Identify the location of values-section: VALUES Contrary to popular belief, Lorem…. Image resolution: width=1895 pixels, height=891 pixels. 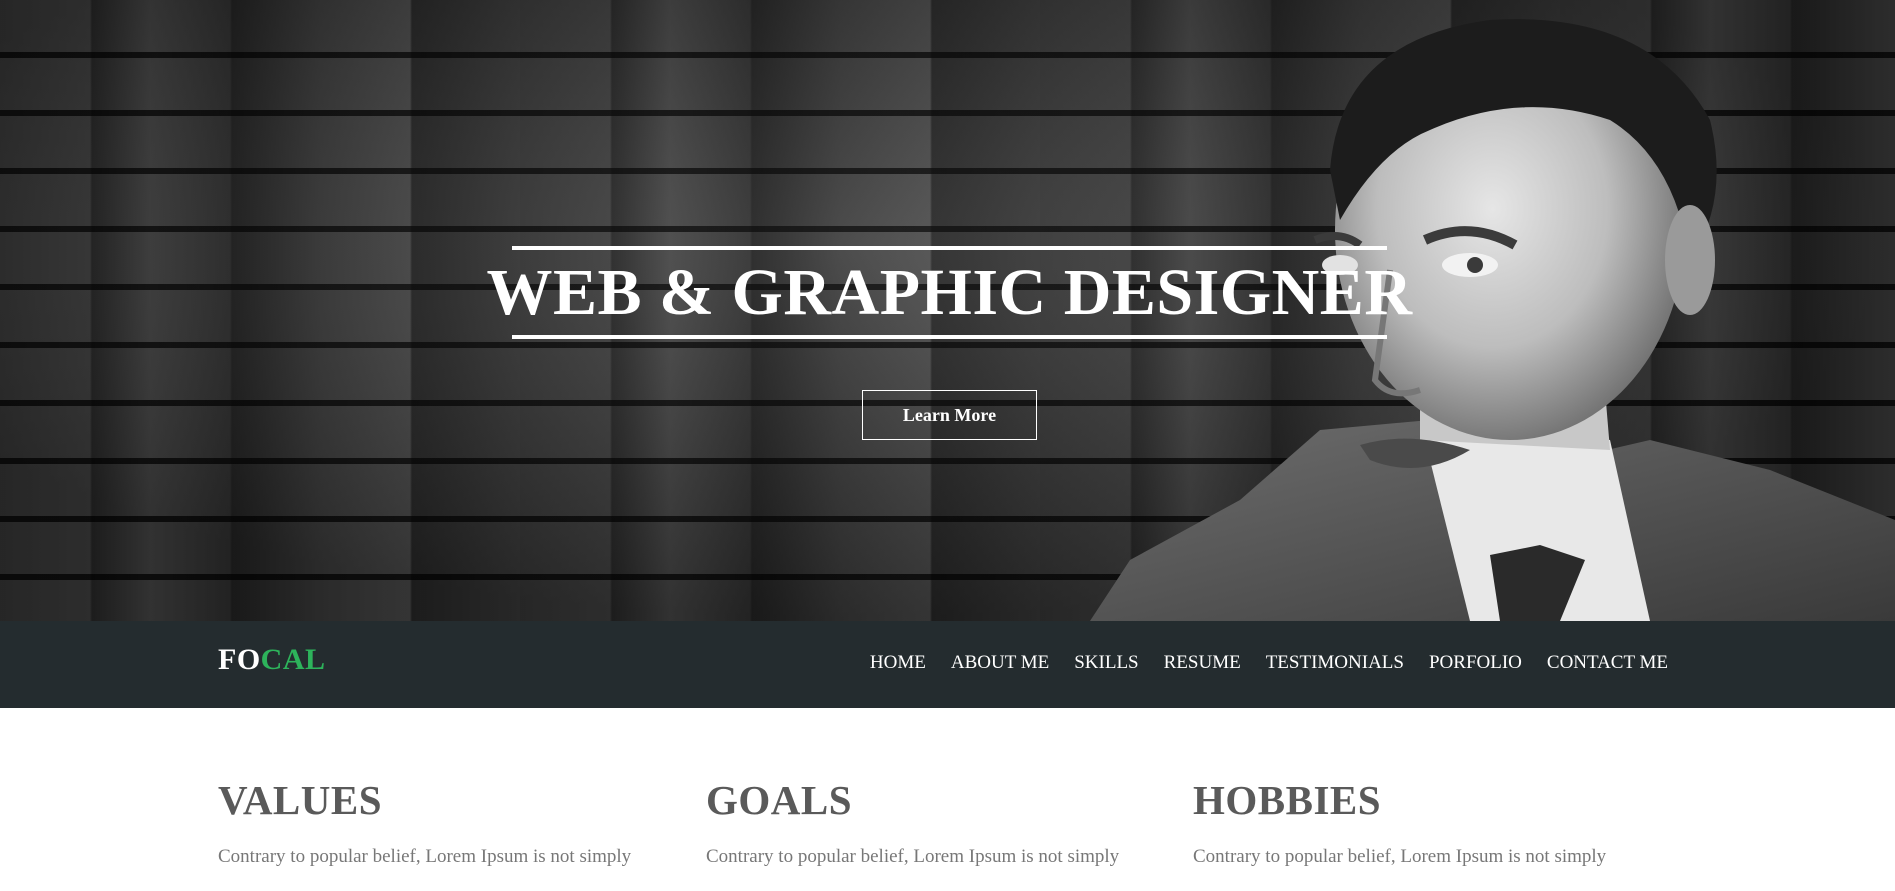
(448, 825).